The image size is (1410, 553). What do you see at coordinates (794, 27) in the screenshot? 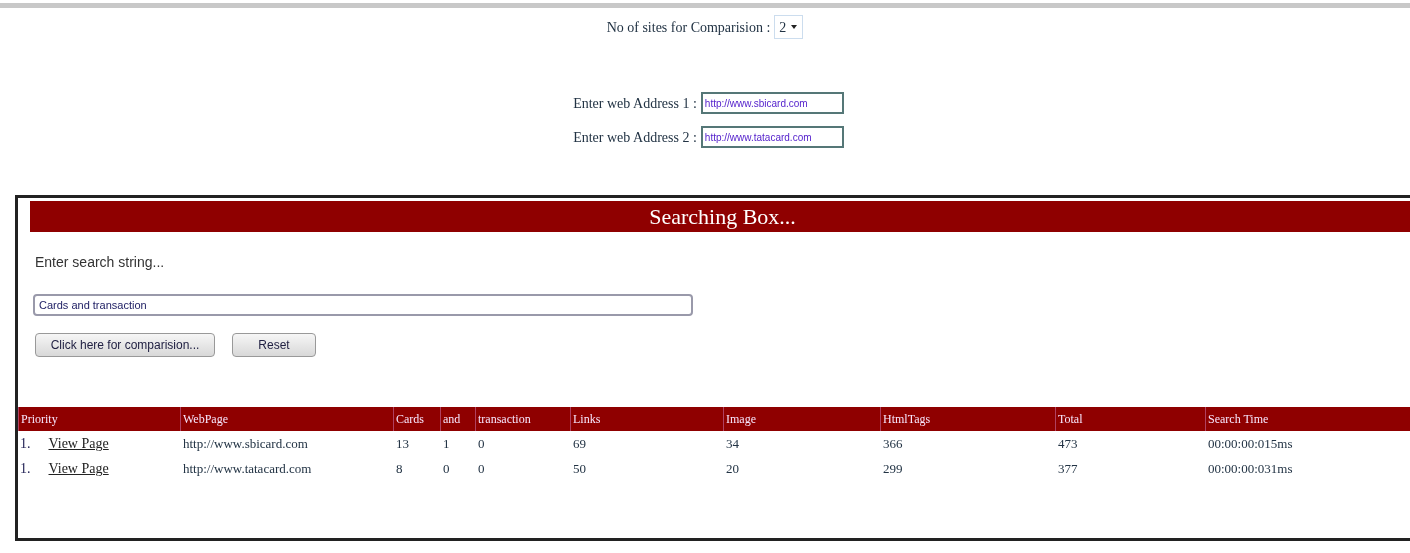
I see `caret-icon` at bounding box center [794, 27].